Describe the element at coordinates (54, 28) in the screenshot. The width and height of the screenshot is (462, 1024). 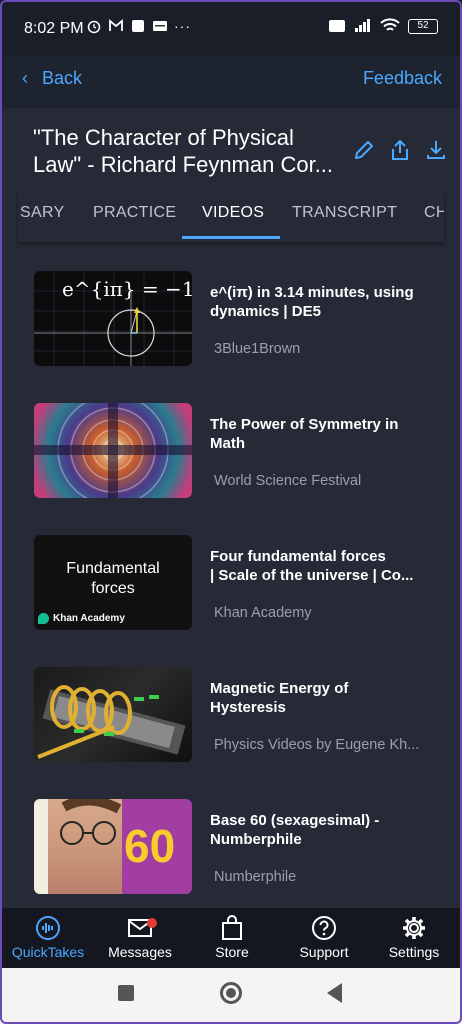
I see `status-time: 8:02 PM` at that location.